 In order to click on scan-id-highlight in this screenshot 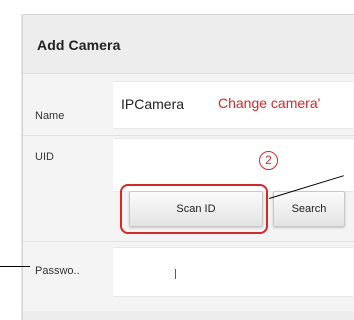, I will do `click(194, 209)`.